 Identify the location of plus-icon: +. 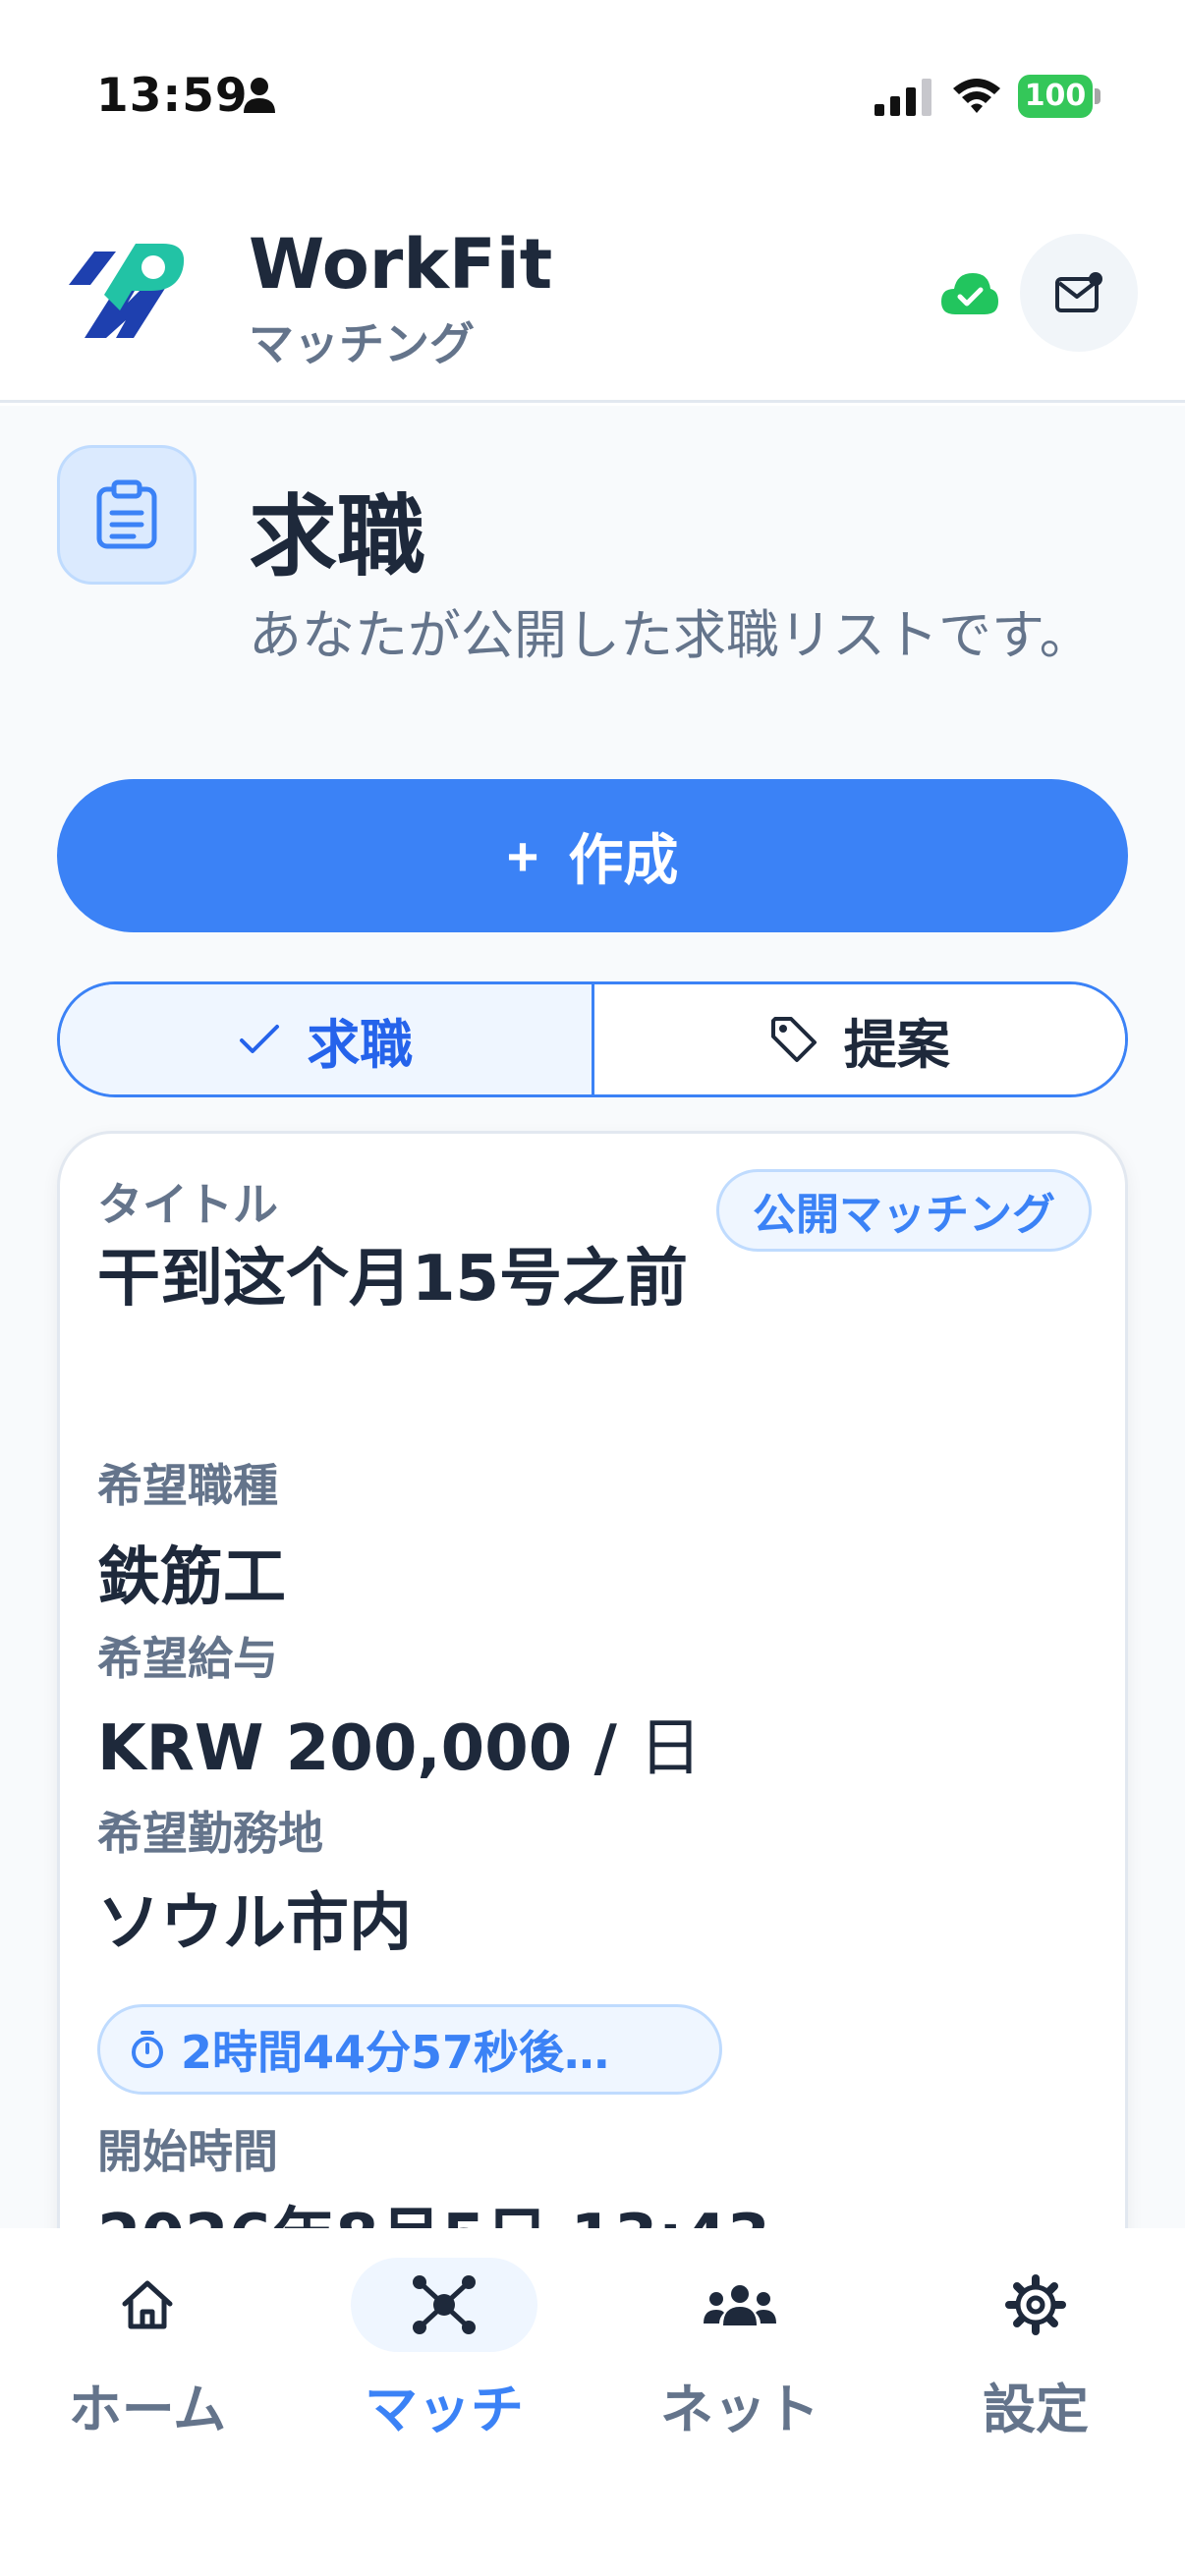
(523, 855).